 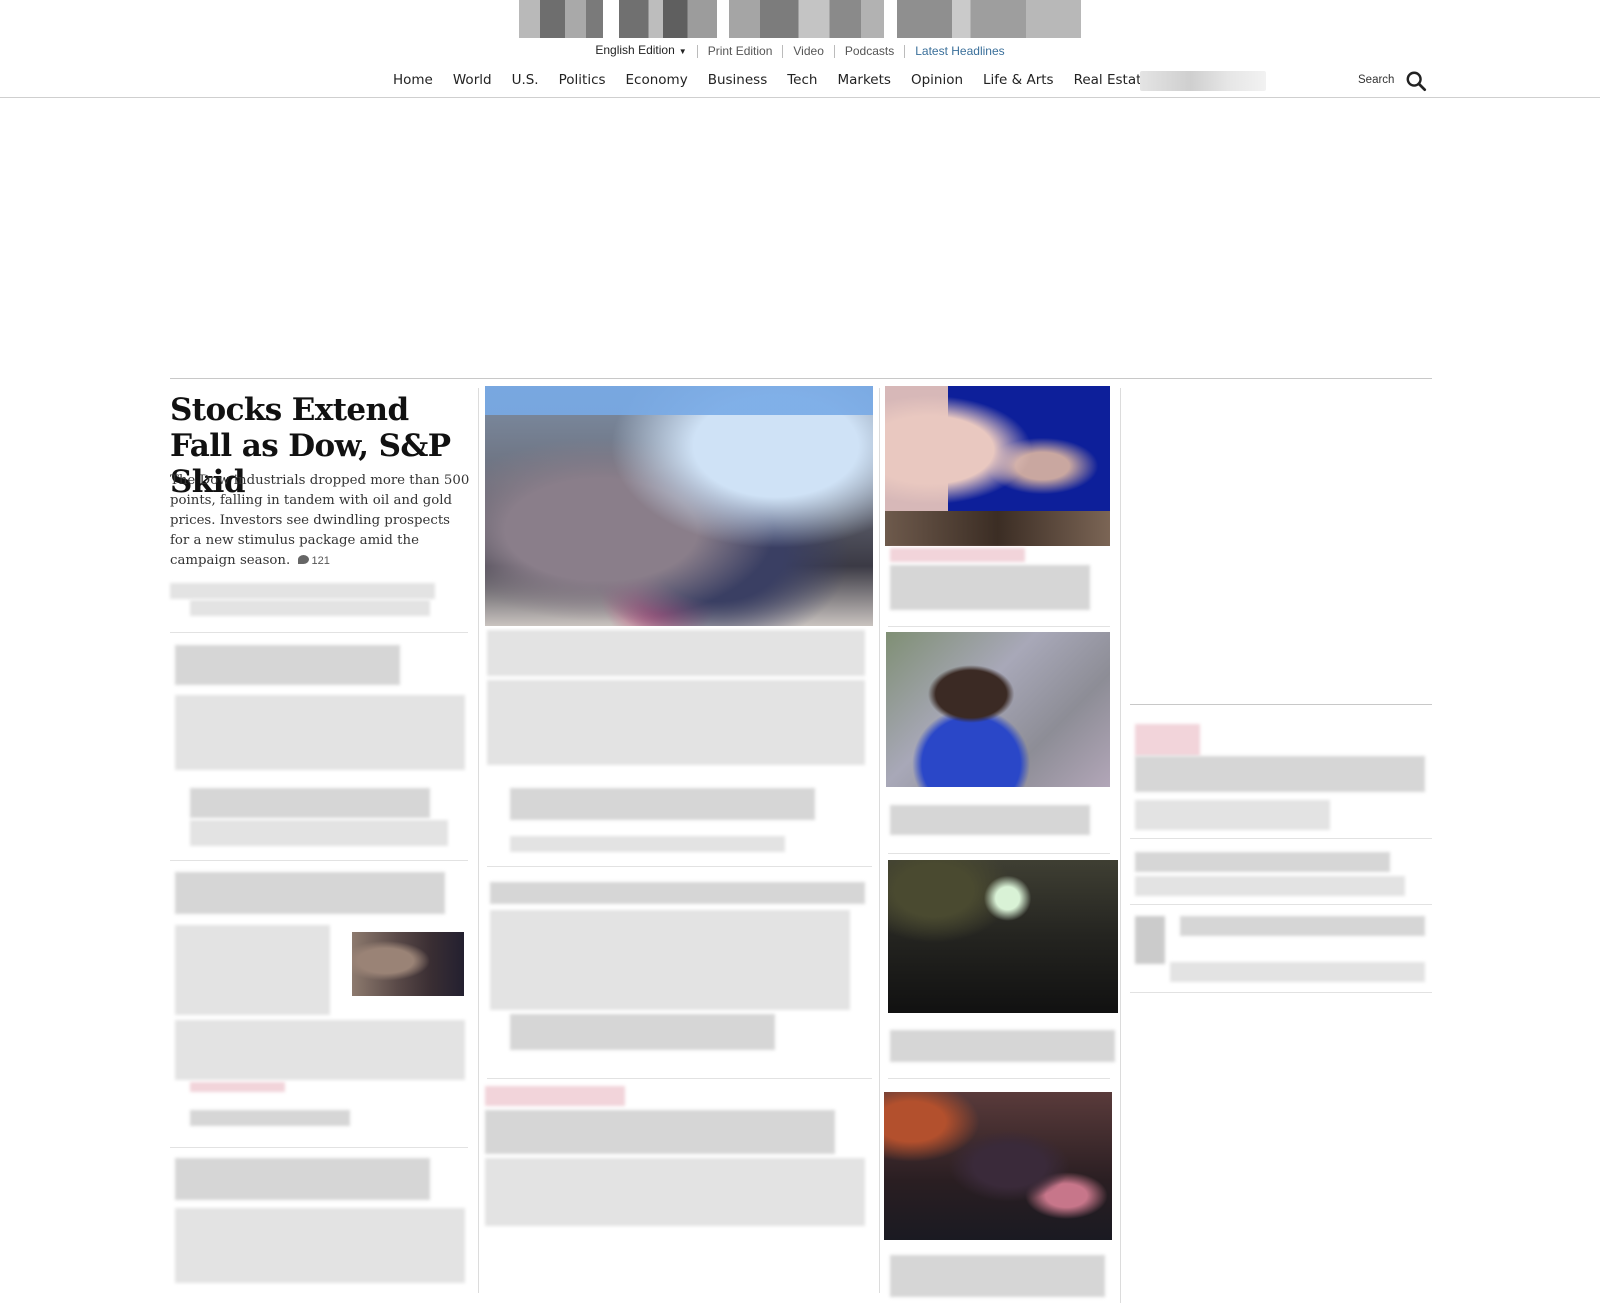 I want to click on nav-item-world: World, so click(x=472, y=80).